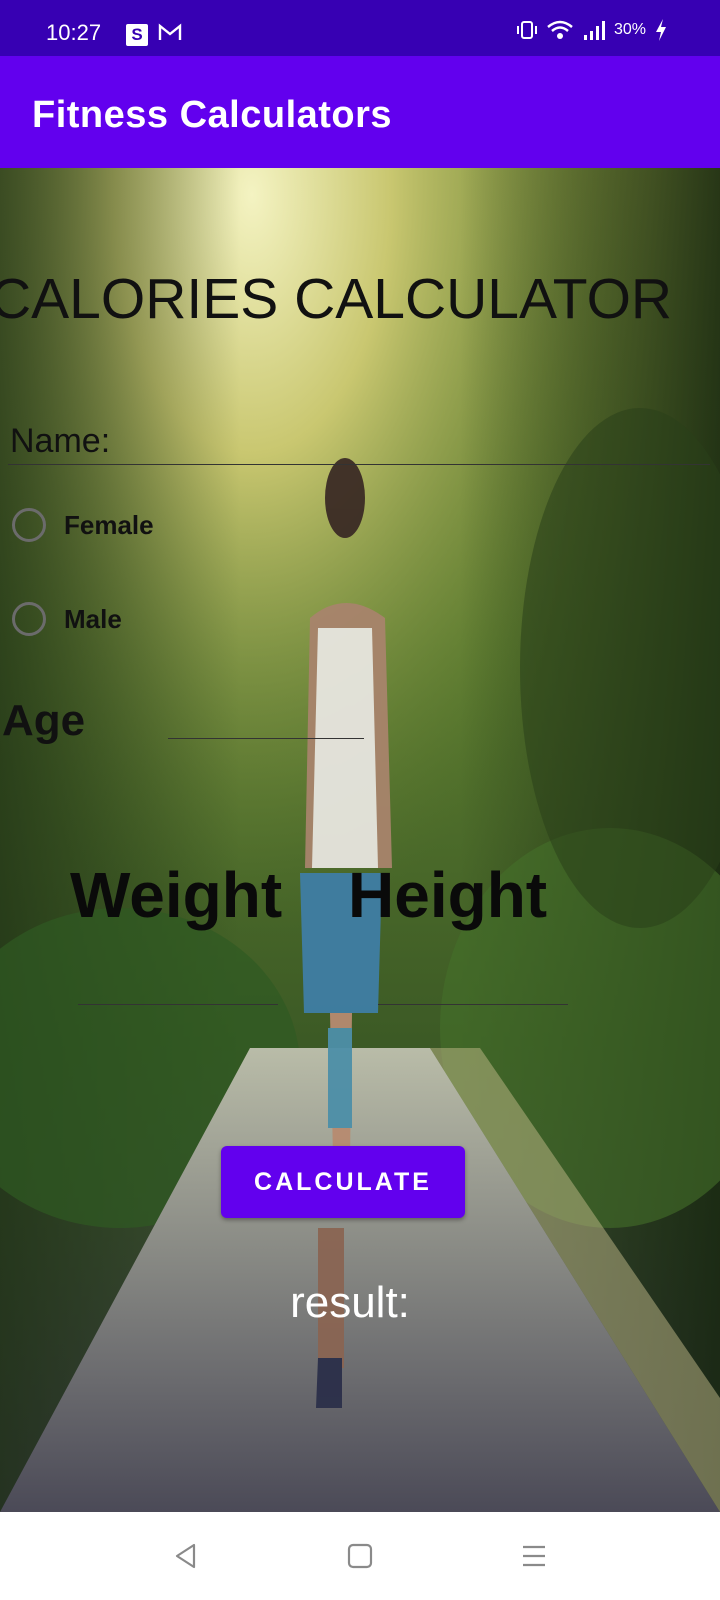 The width and height of the screenshot is (720, 1600). Describe the element at coordinates (178, 981) in the screenshot. I see `weight-input` at that location.